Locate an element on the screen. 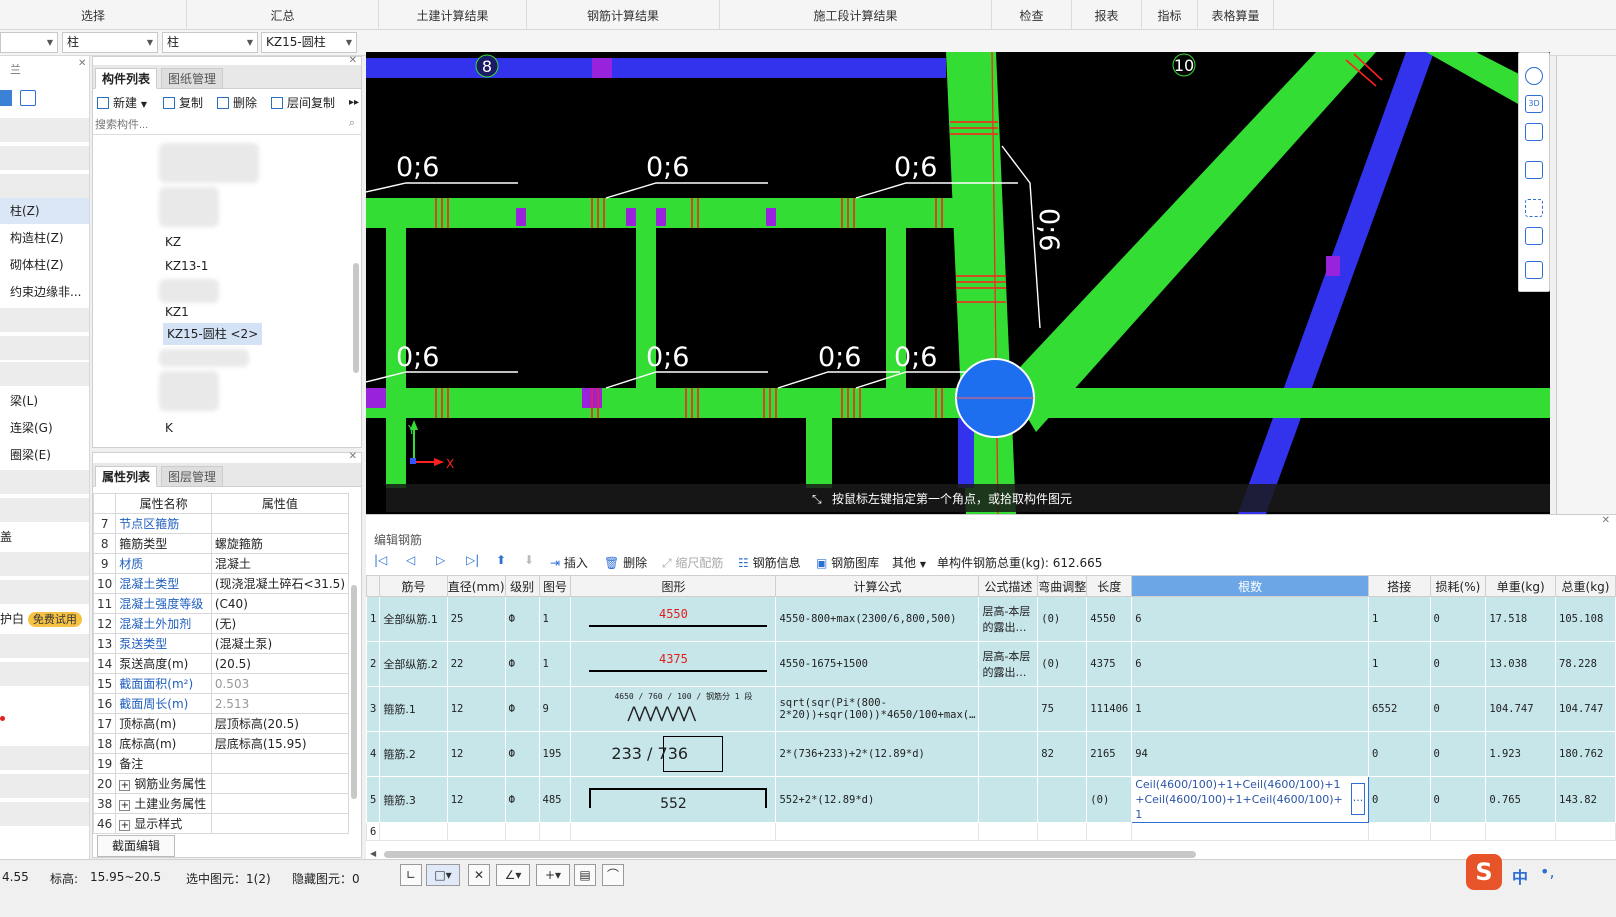 The width and height of the screenshot is (1616, 917). type-select: 柱 ▼ is located at coordinates (210, 42).